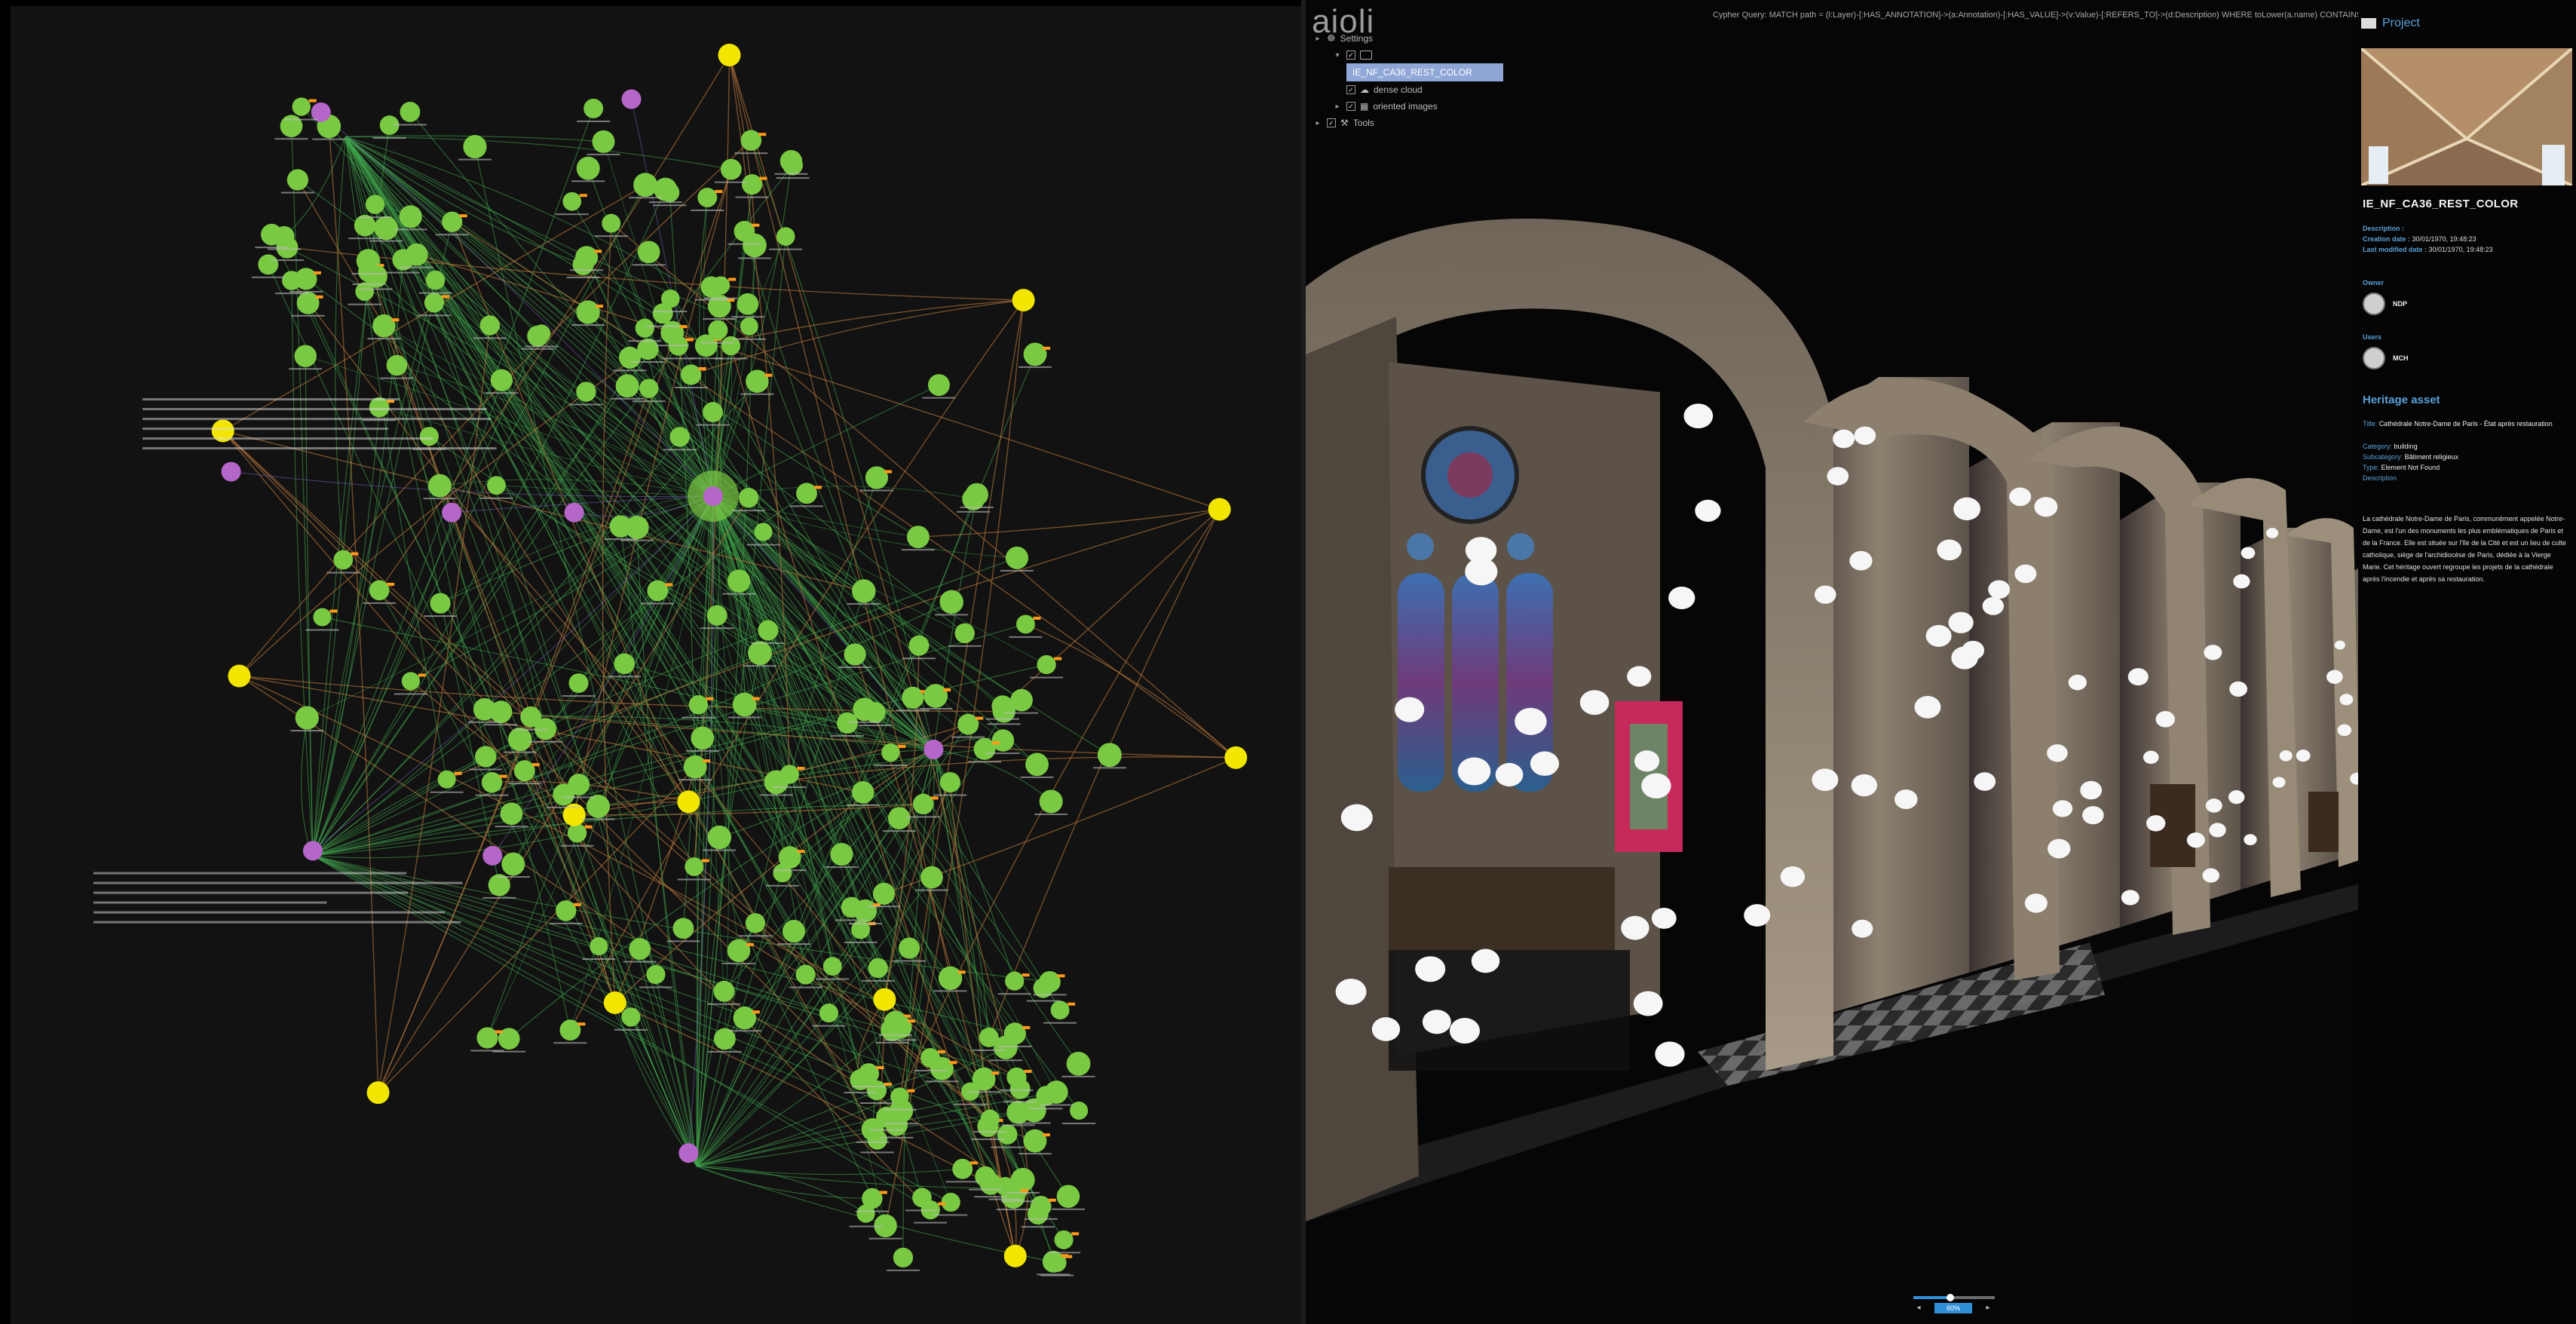 This screenshot has width=2576, height=1324. I want to click on collapse-icon: ▾, so click(1337, 56).